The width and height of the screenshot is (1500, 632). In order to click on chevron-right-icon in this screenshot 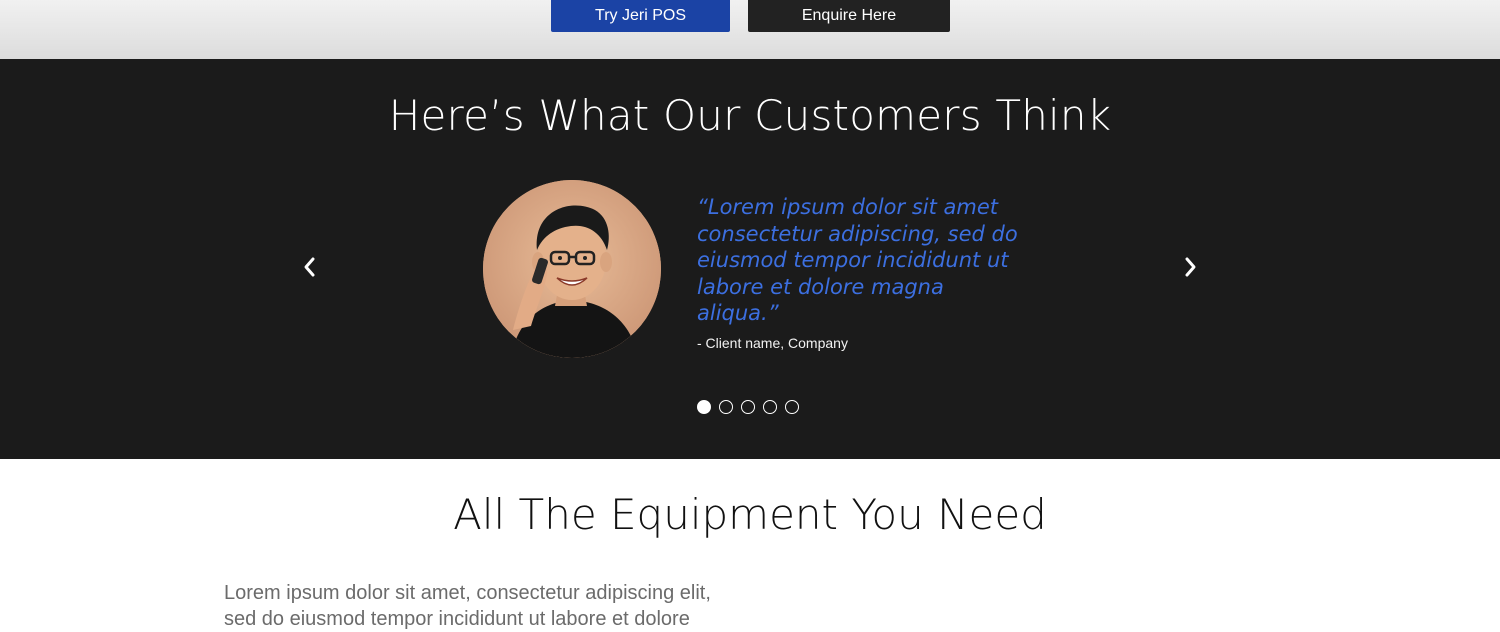, I will do `click(1190, 267)`.